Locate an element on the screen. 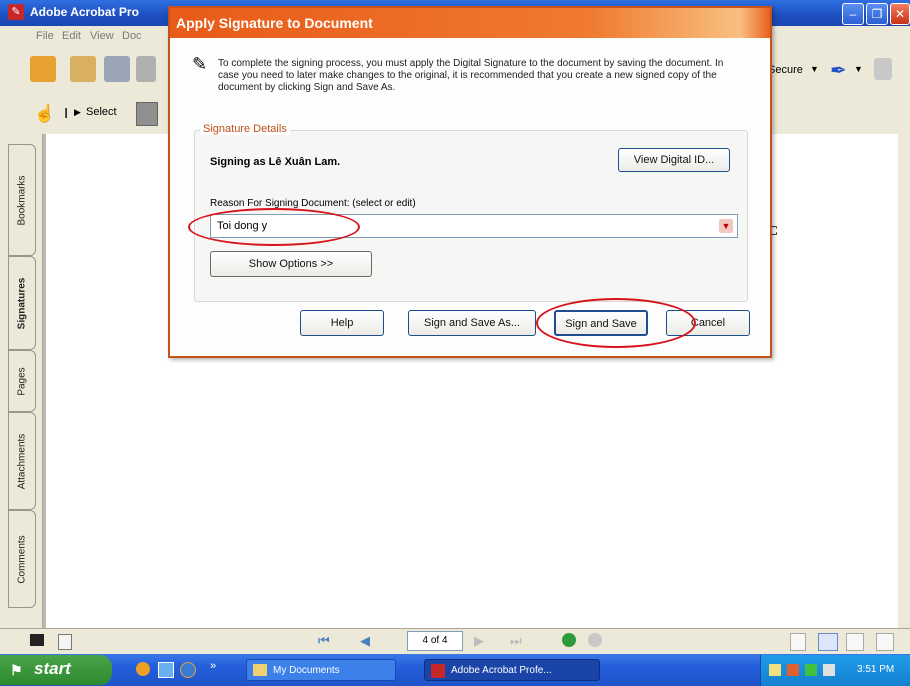 The image size is (910, 686). continuous-facing-icon is located at coordinates (885, 642).